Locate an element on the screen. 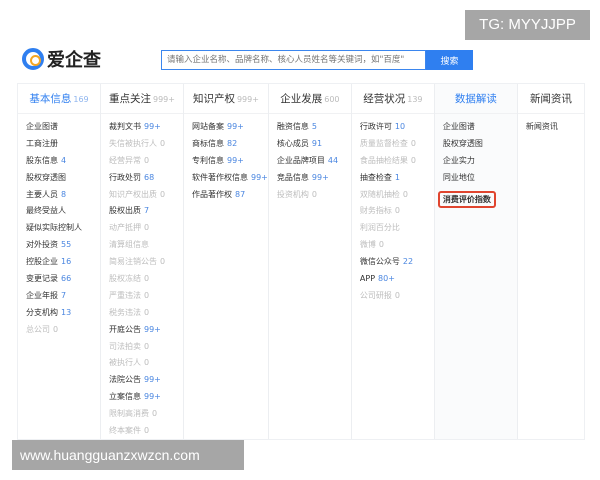 The width and height of the screenshot is (600, 480). tab-header: 数据解读 is located at coordinates (475, 99).